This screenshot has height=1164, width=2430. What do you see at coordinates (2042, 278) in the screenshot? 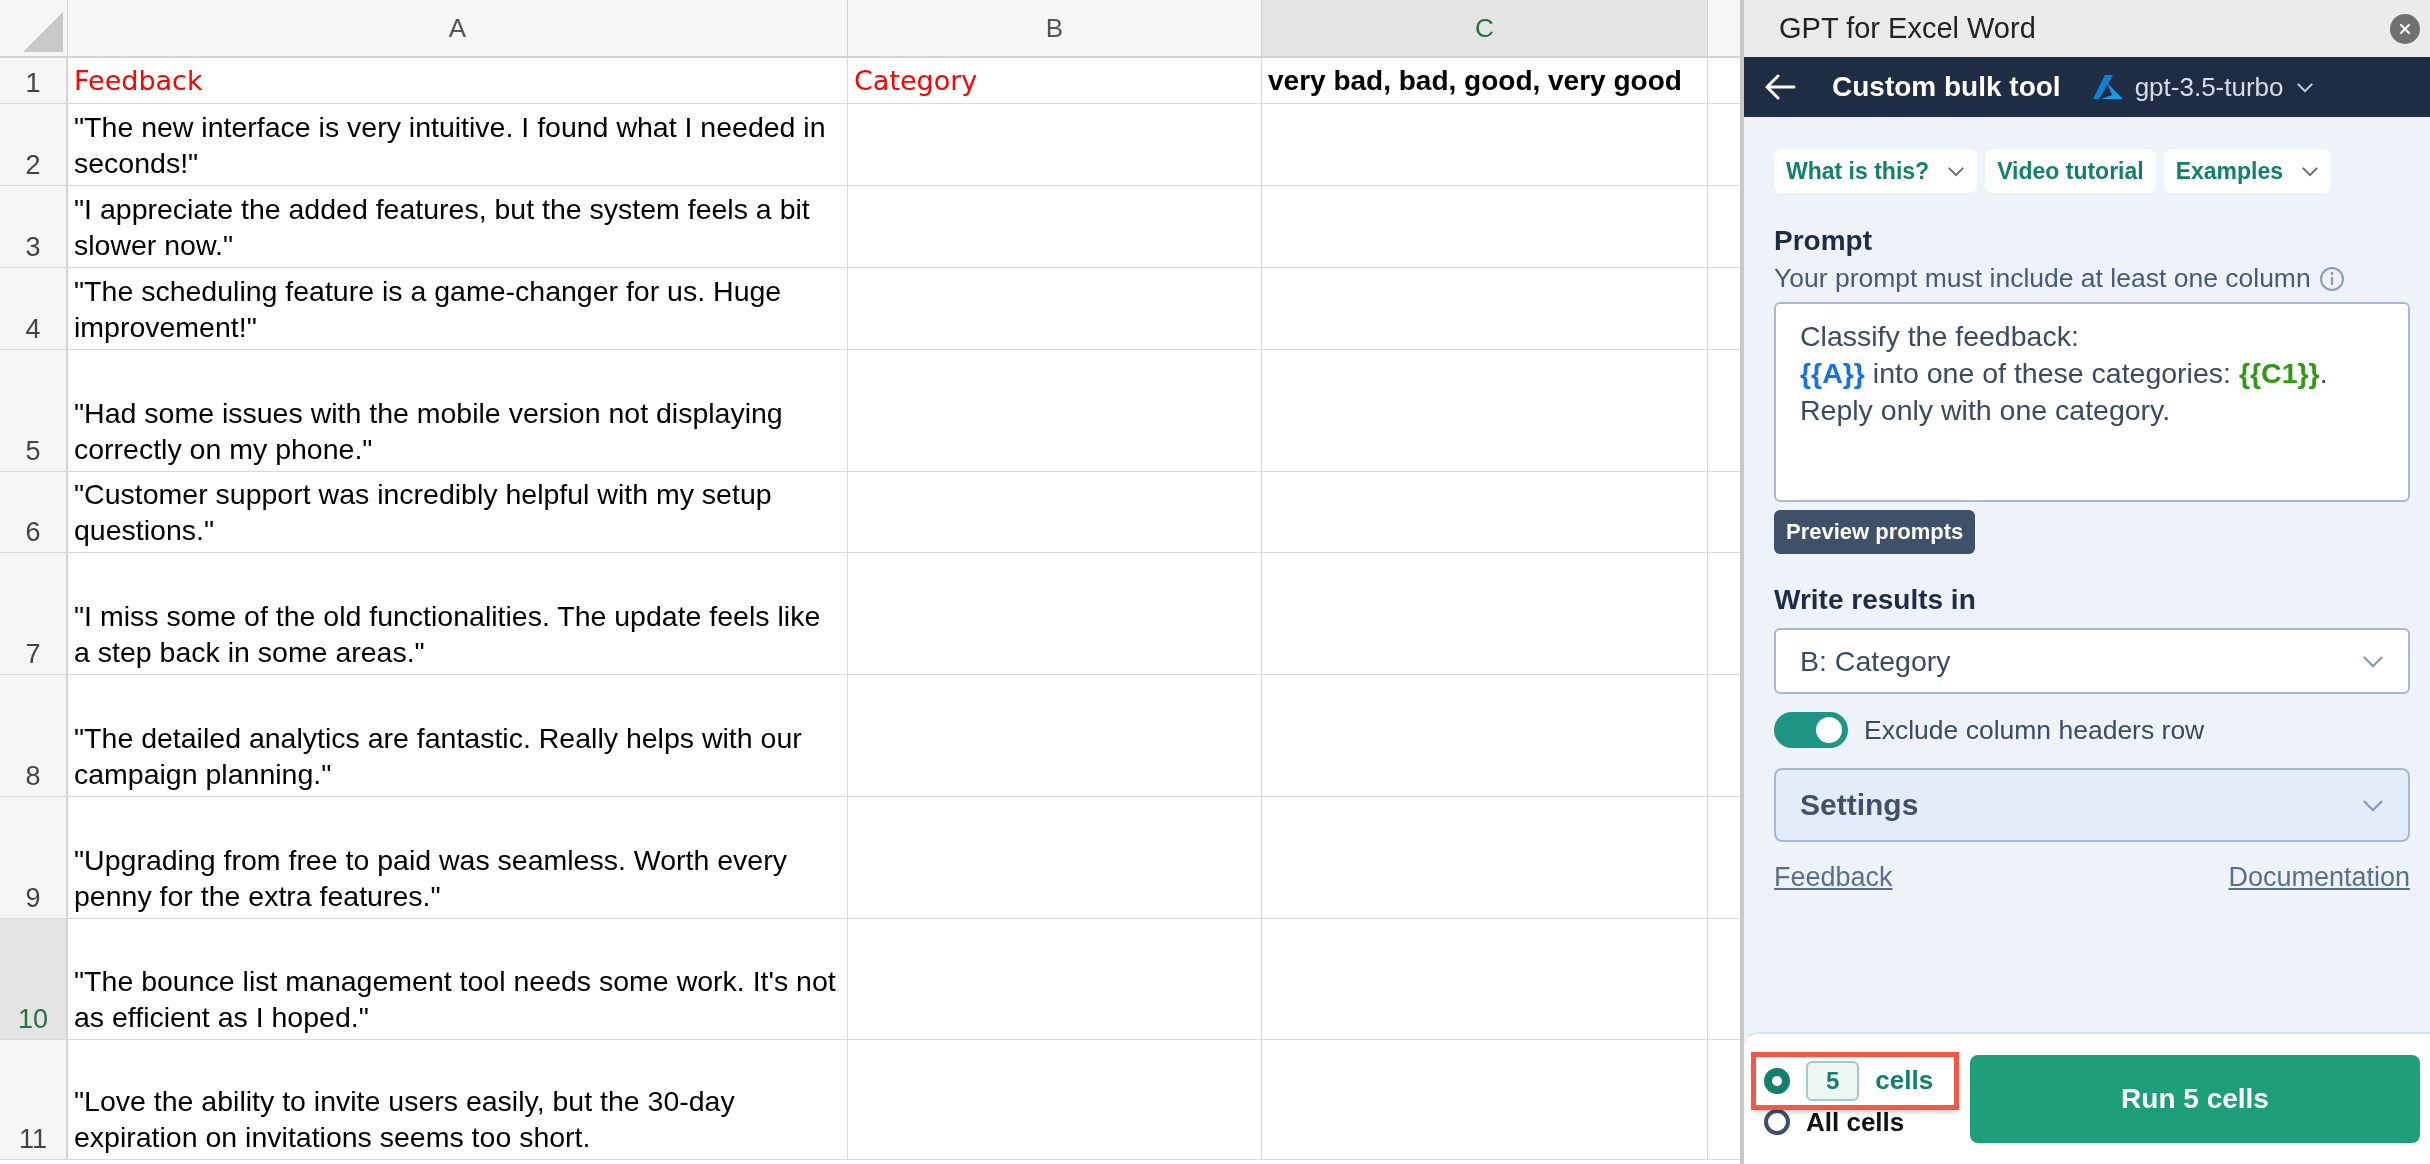
I see `prompt-hint: Your prompt must include at least one column` at bounding box center [2042, 278].